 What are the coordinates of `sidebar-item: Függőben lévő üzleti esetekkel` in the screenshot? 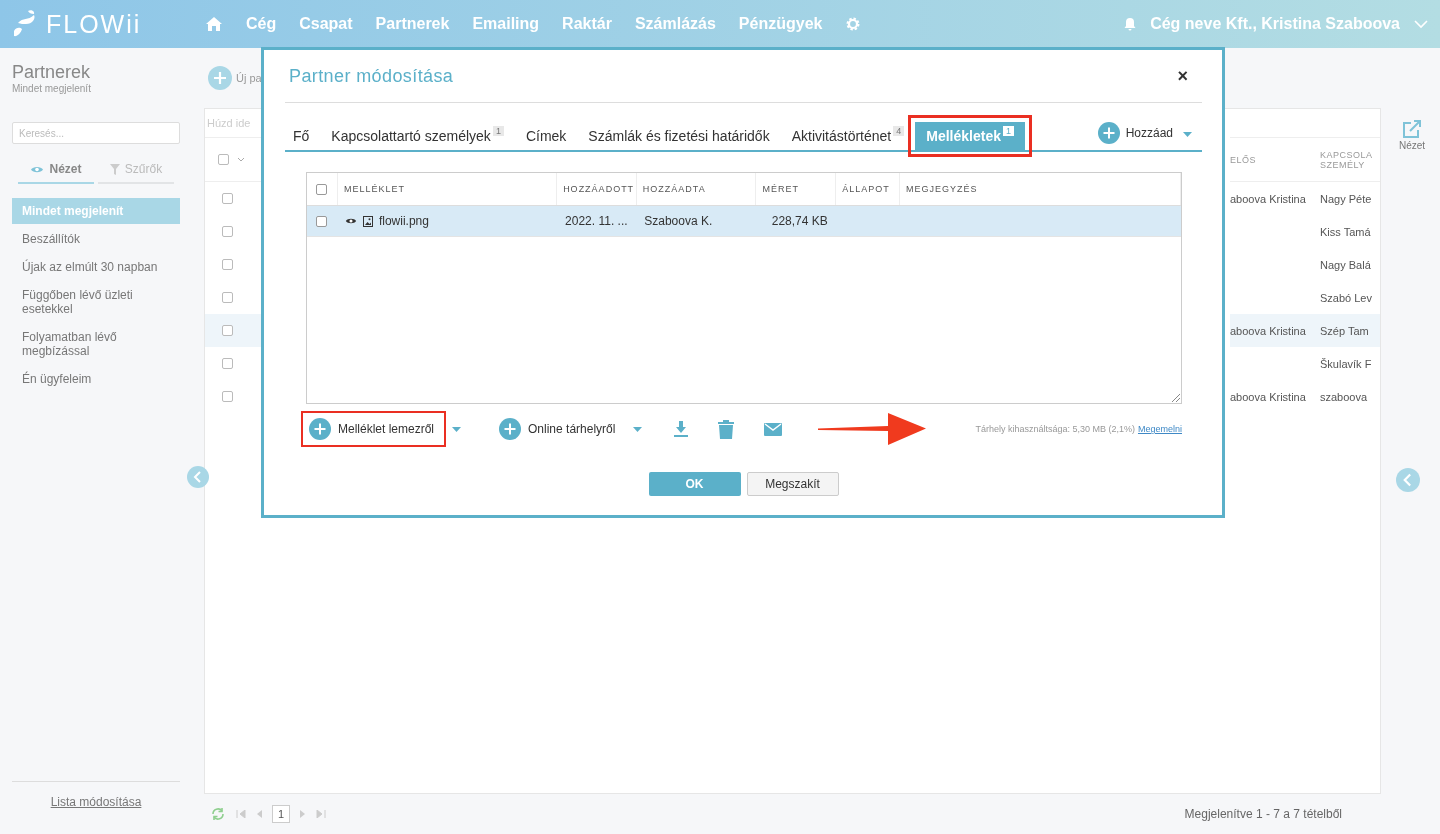 It's located at (96, 302).